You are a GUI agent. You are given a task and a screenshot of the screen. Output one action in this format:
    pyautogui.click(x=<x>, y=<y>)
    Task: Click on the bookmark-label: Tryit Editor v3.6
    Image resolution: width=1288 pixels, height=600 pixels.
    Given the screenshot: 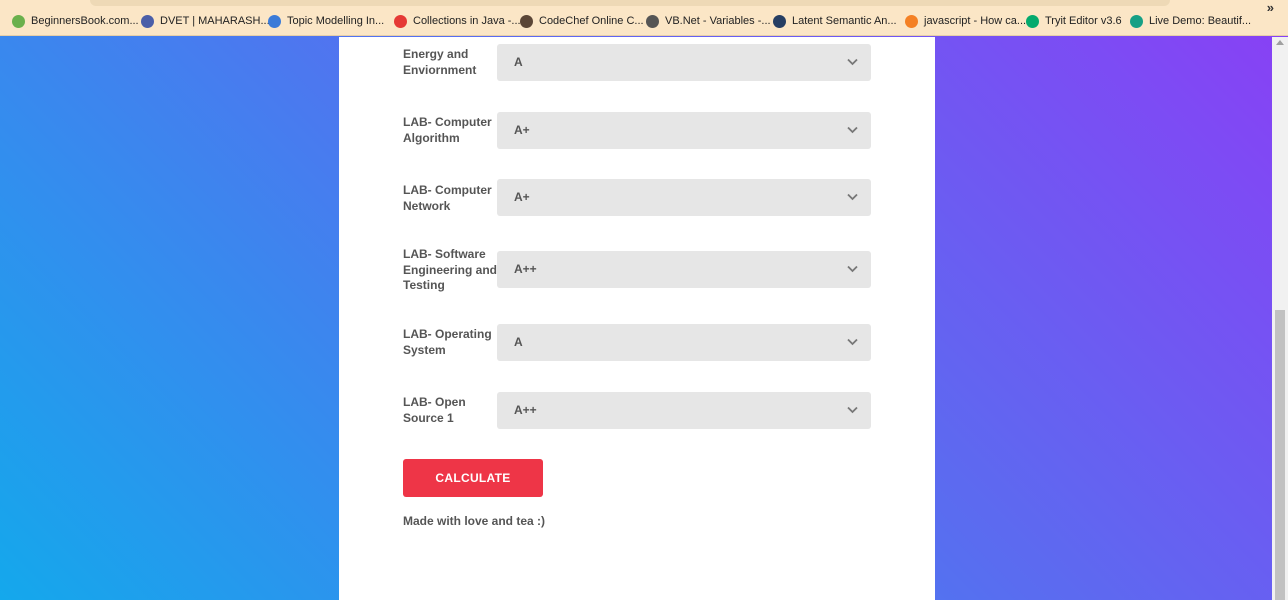 What is the action you would take?
    pyautogui.click(x=1083, y=21)
    